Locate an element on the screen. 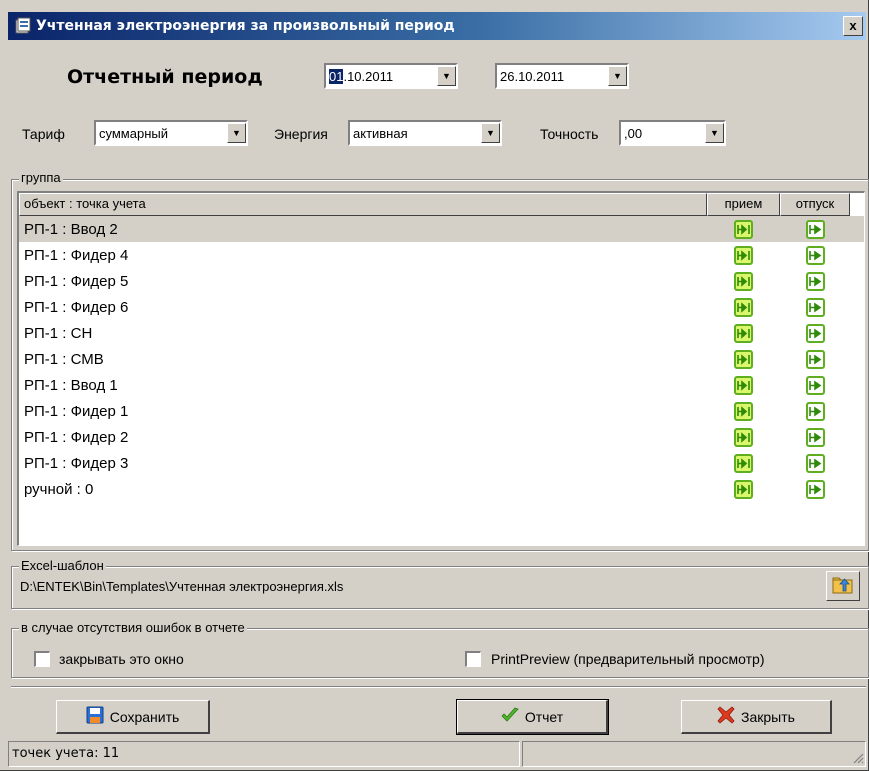 The height and width of the screenshot is (771, 869). date-from-day: 01 is located at coordinates (336, 76).